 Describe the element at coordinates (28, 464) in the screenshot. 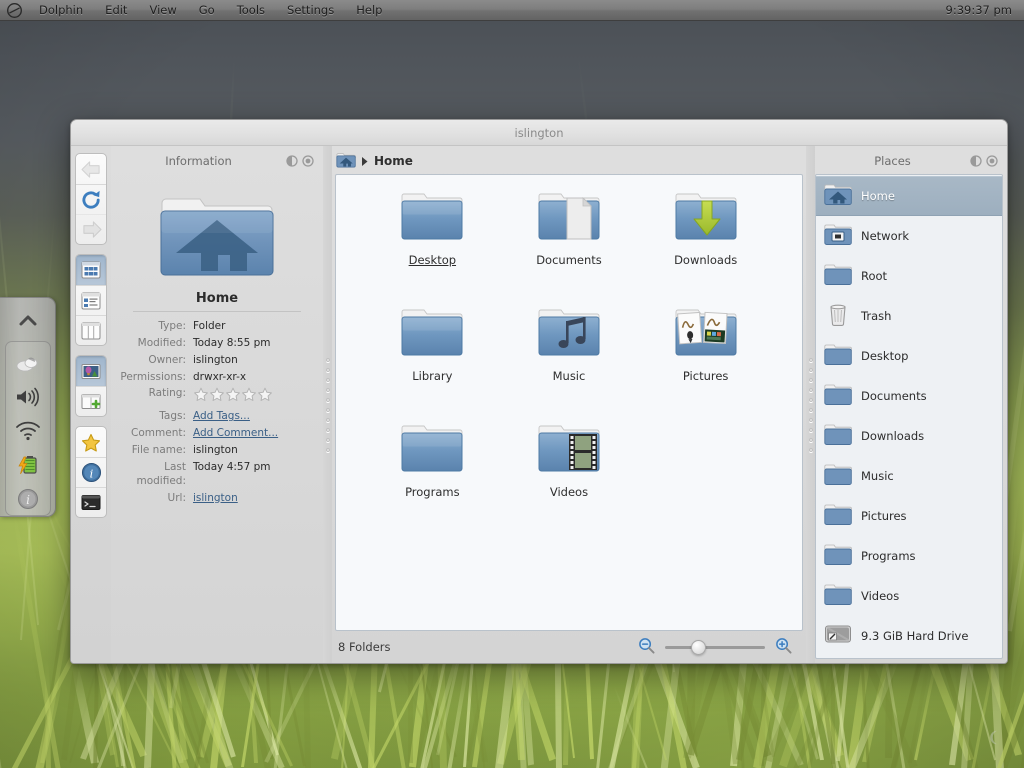

I see `battery-charging-icon` at that location.